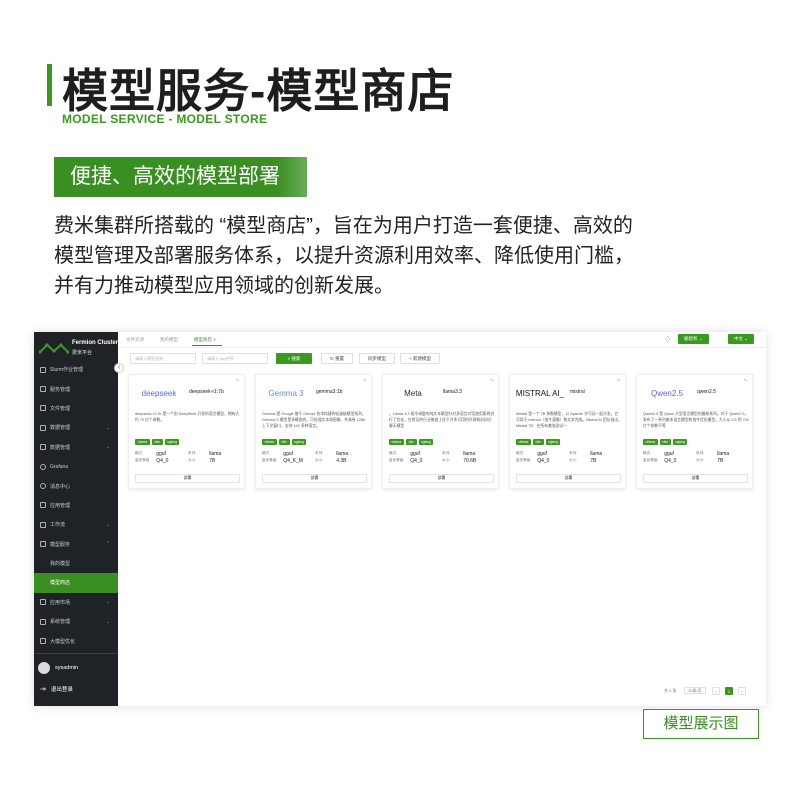  Describe the element at coordinates (742, 691) in the screenshot. I see `next-page-button: ›` at that location.